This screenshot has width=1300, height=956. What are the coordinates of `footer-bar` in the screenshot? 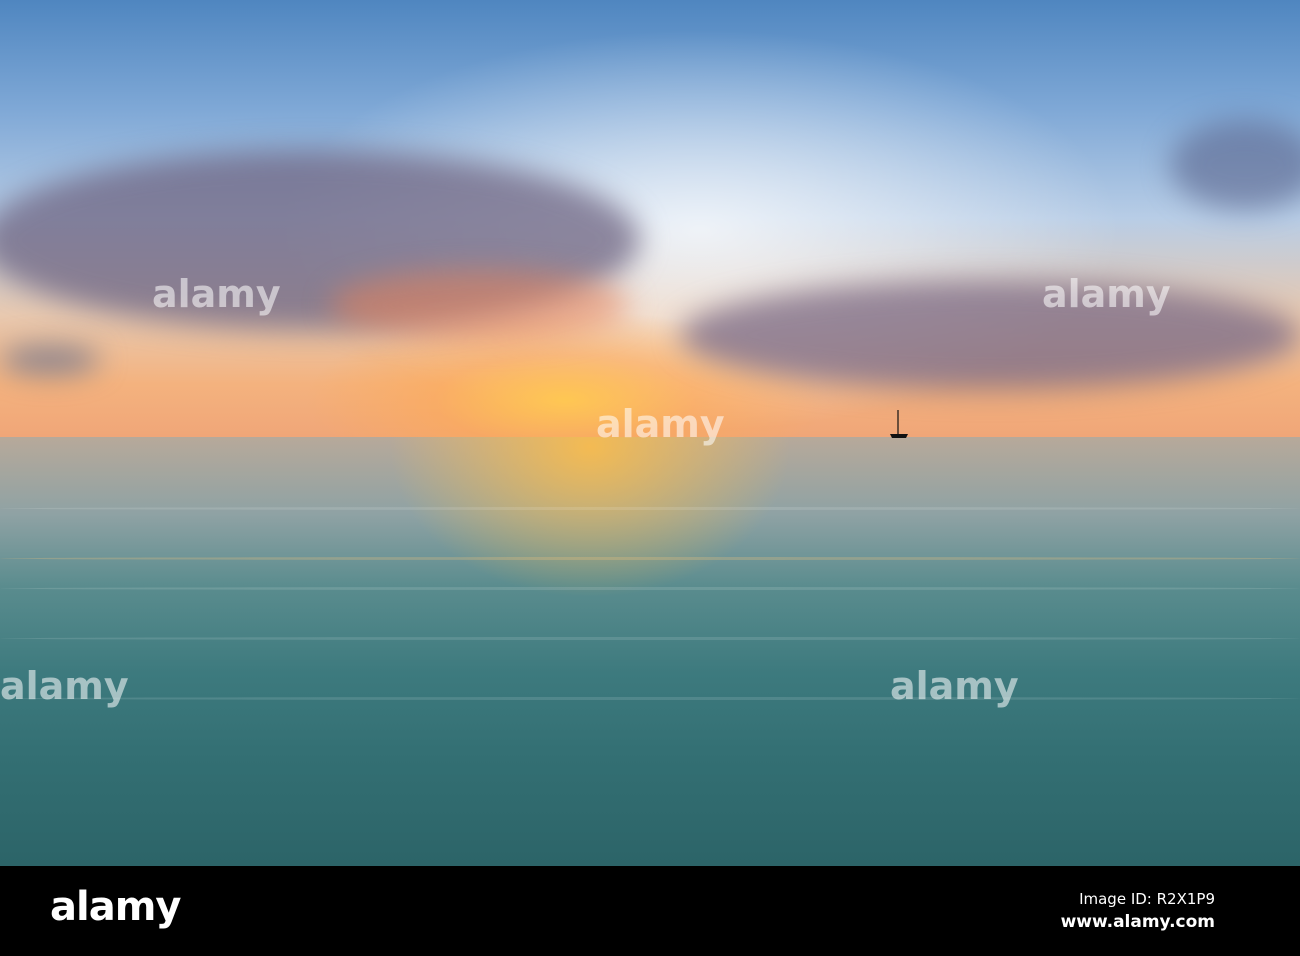 It's located at (650, 911).